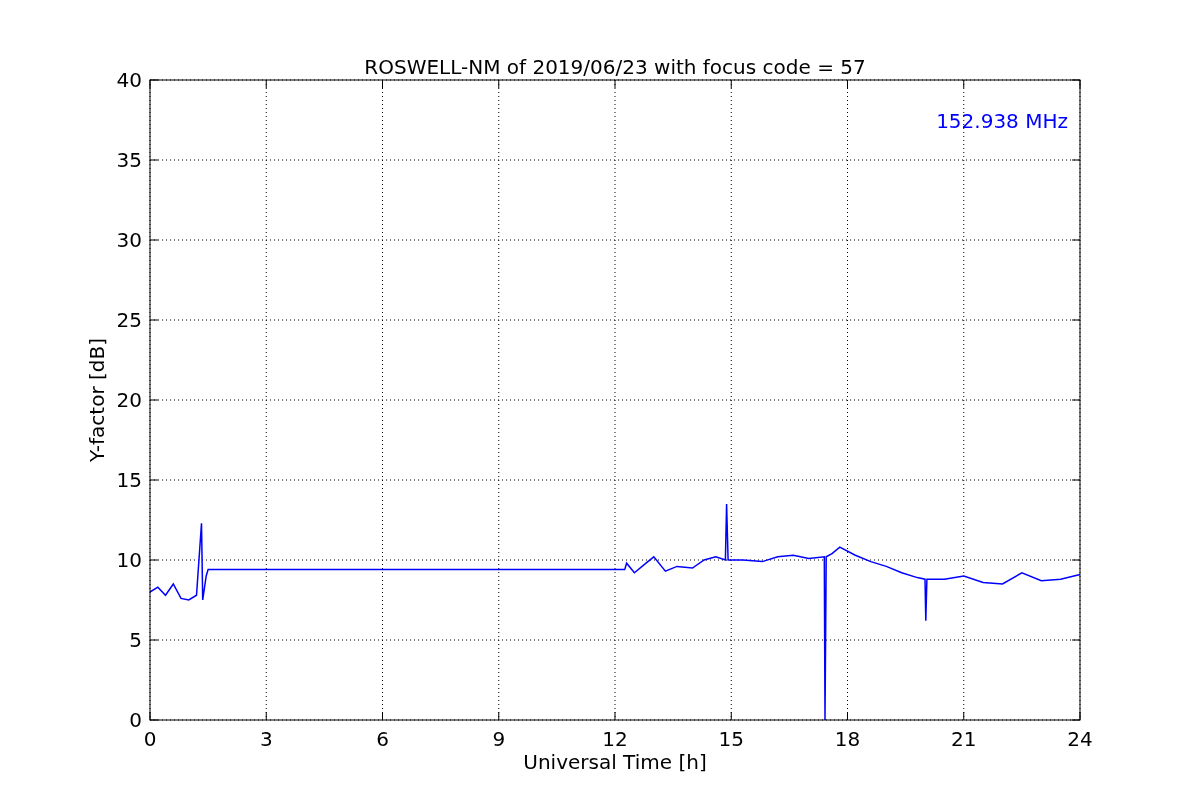 This screenshot has height=800, width=1200. What do you see at coordinates (615, 67) in the screenshot?
I see `chart-title: ROSWELL-NM of 2019/06/23 with focus code = 57` at bounding box center [615, 67].